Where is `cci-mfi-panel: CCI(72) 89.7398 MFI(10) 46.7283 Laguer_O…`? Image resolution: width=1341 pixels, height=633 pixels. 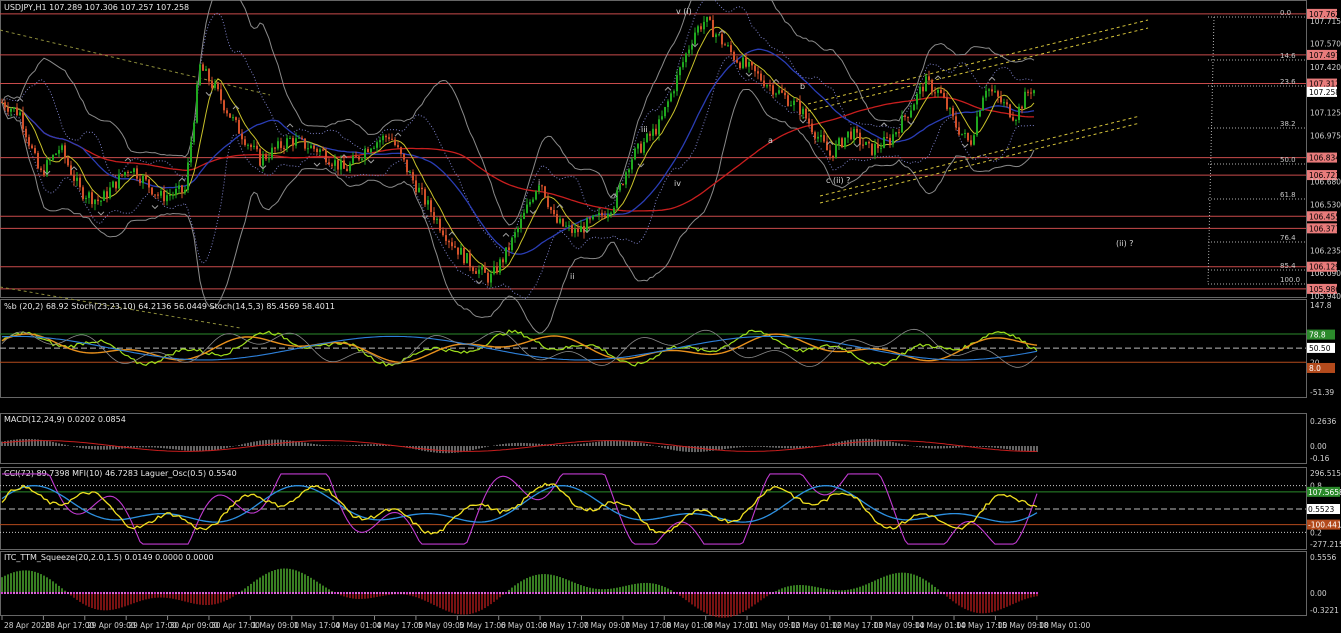 cci-mfi-panel: CCI(72) 89.7398 MFI(10) 46.7283 Laguer_O… is located at coordinates (670, 509).